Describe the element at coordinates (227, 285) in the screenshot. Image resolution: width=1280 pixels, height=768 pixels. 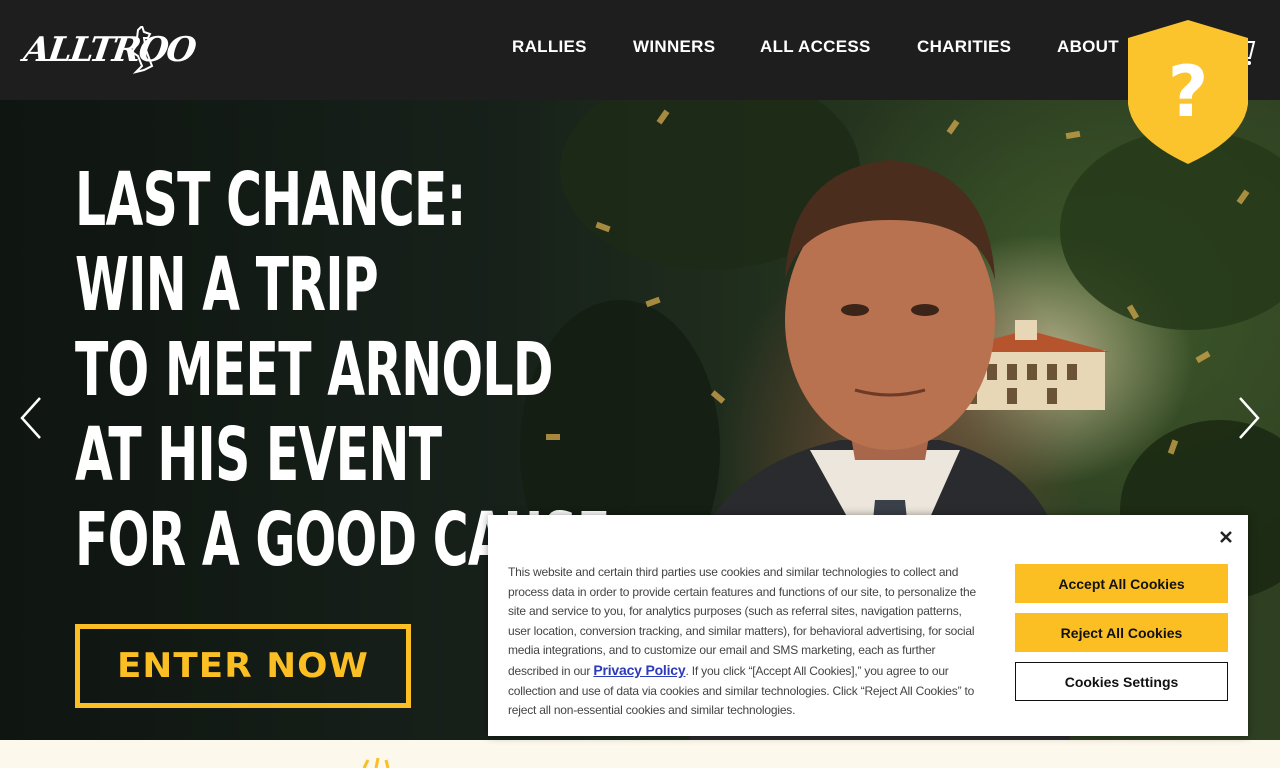
I see `headline-line: WIN A TRIP` at that location.